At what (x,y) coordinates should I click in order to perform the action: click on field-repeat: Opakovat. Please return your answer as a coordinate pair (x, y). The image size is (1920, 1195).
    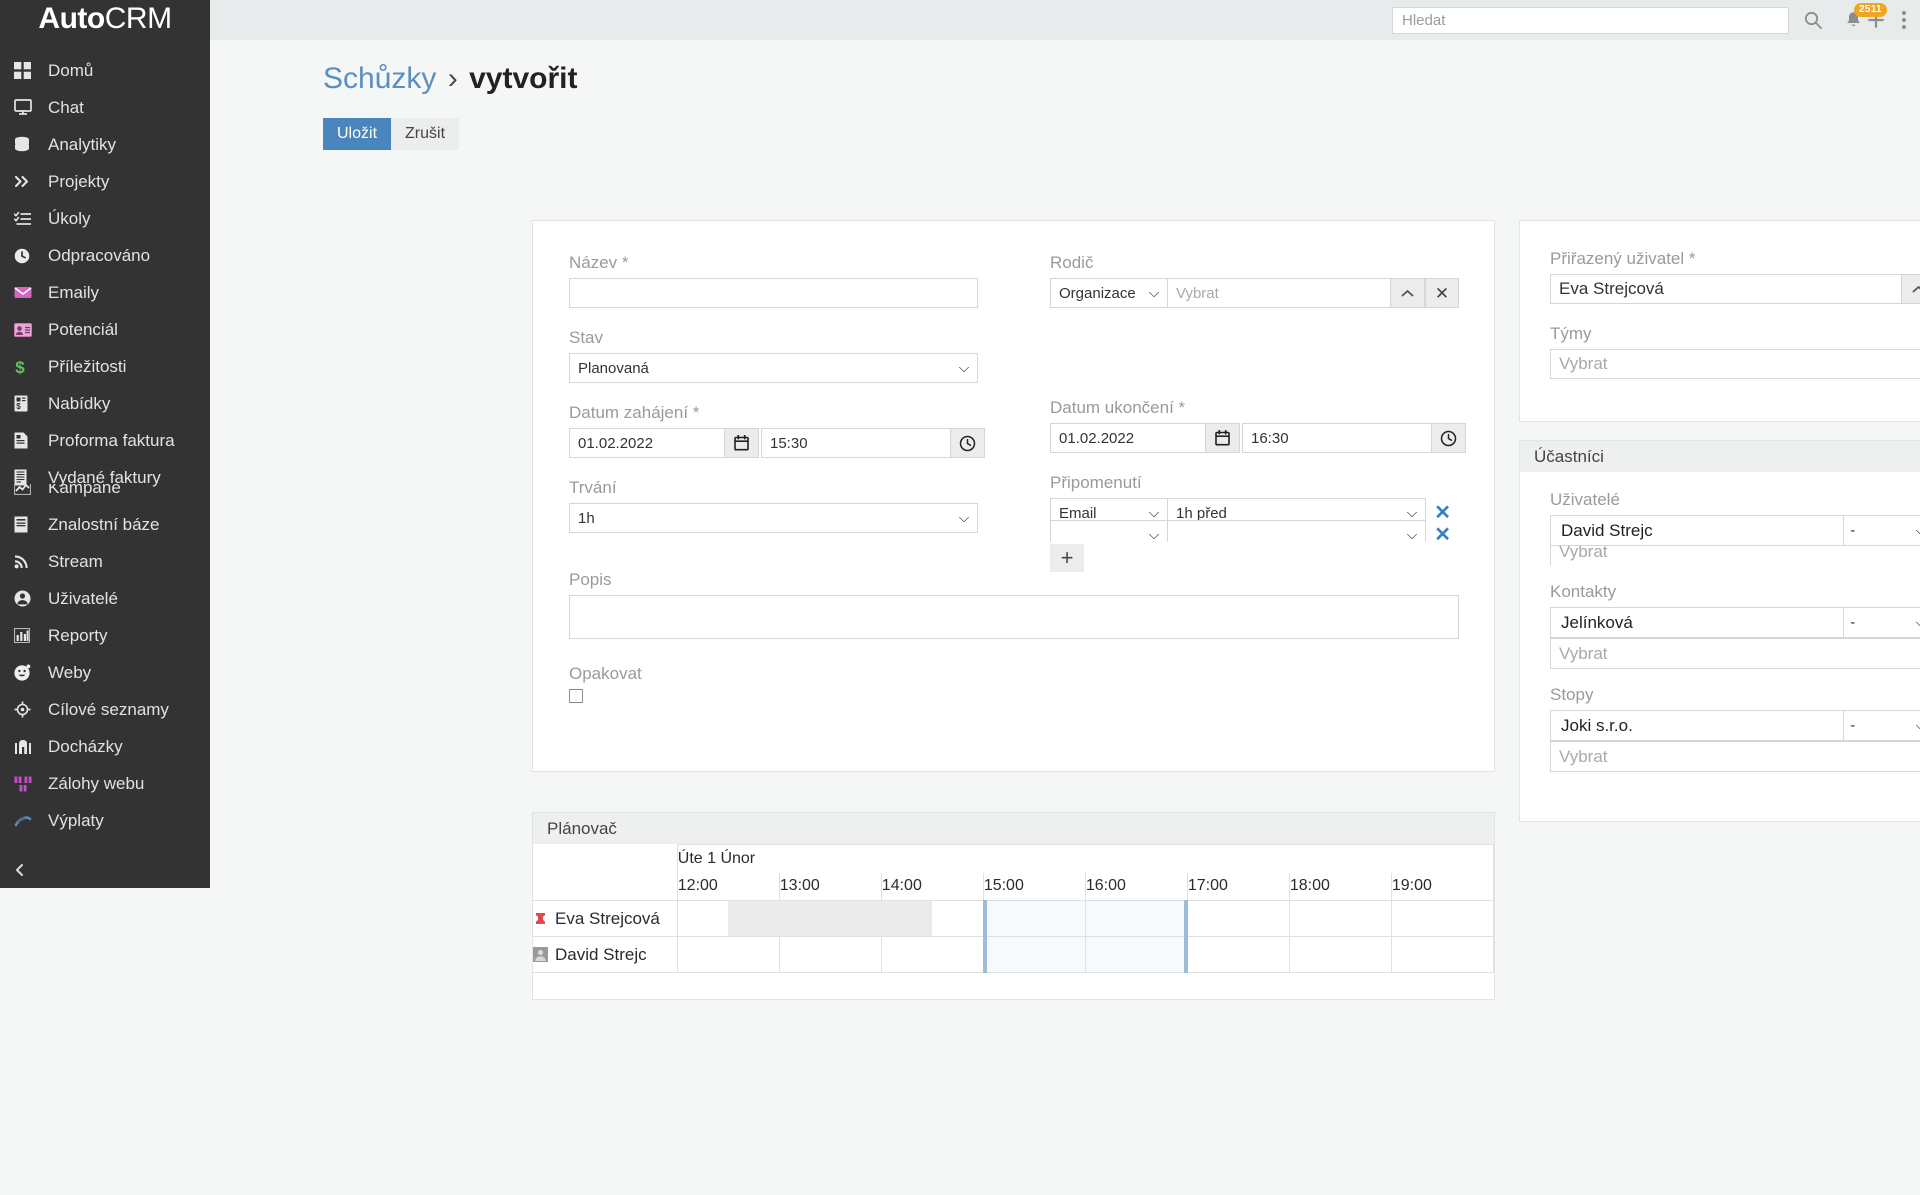
    Looking at the image, I should click on (1013, 683).